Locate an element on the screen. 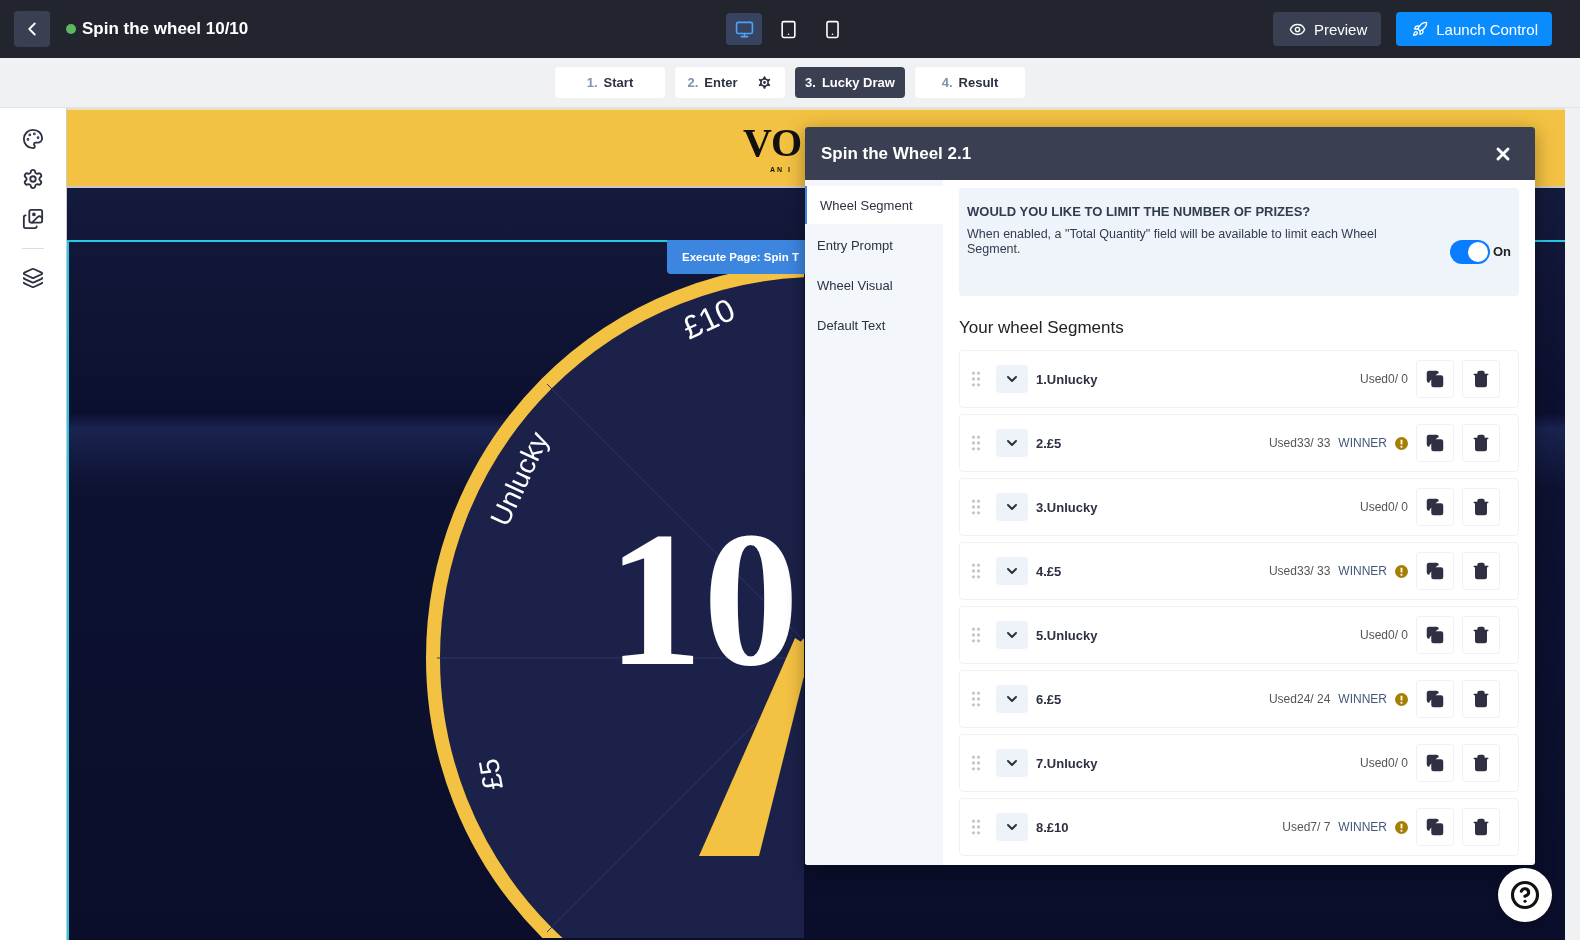 Image resolution: width=1580 pixels, height=940 pixels. stack-icon is located at coordinates (33, 278).